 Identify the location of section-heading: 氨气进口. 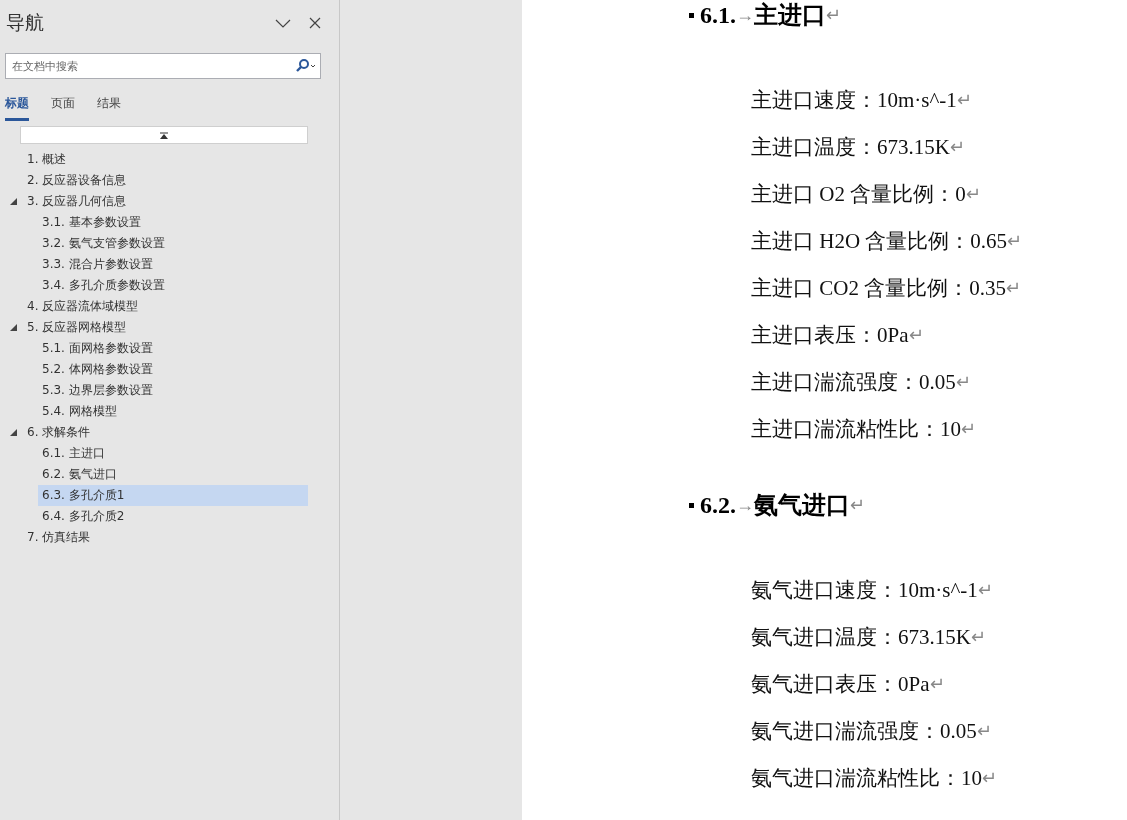
(802, 505).